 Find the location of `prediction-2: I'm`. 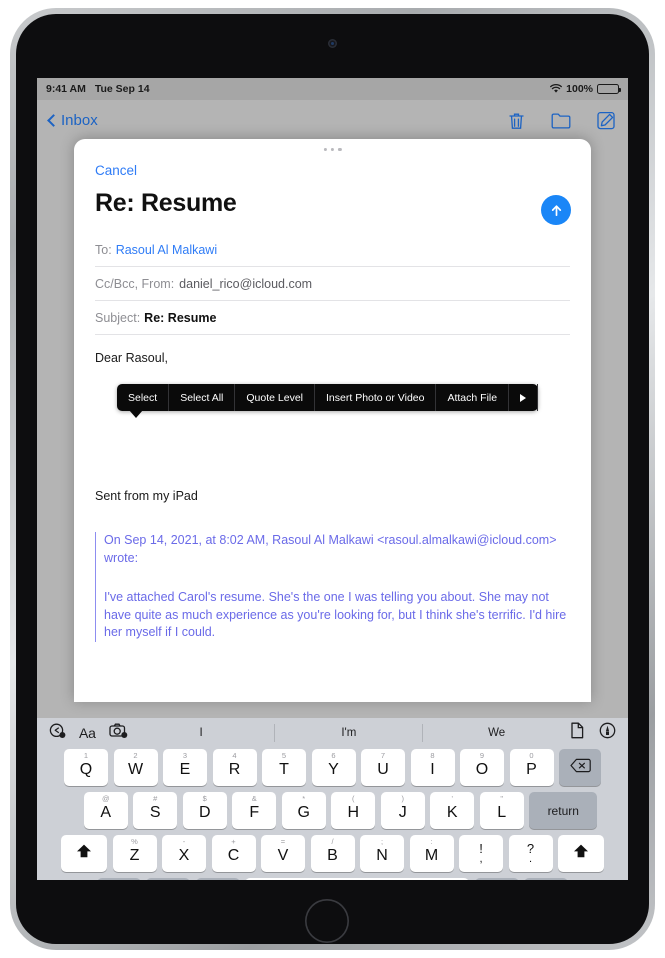

prediction-2: I'm is located at coordinates (348, 733).